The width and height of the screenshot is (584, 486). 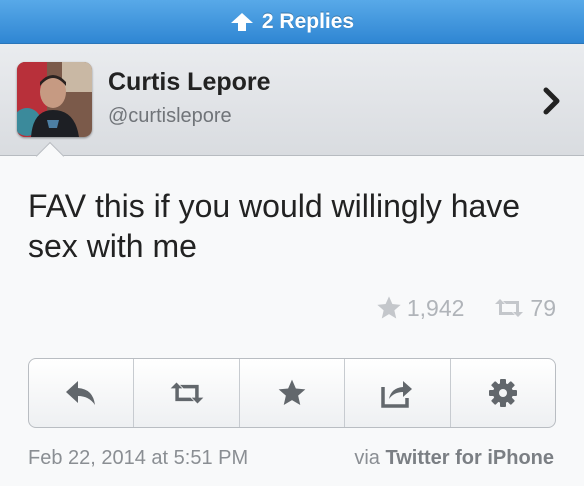 What do you see at coordinates (552, 103) in the screenshot?
I see `chevron-right-icon` at bounding box center [552, 103].